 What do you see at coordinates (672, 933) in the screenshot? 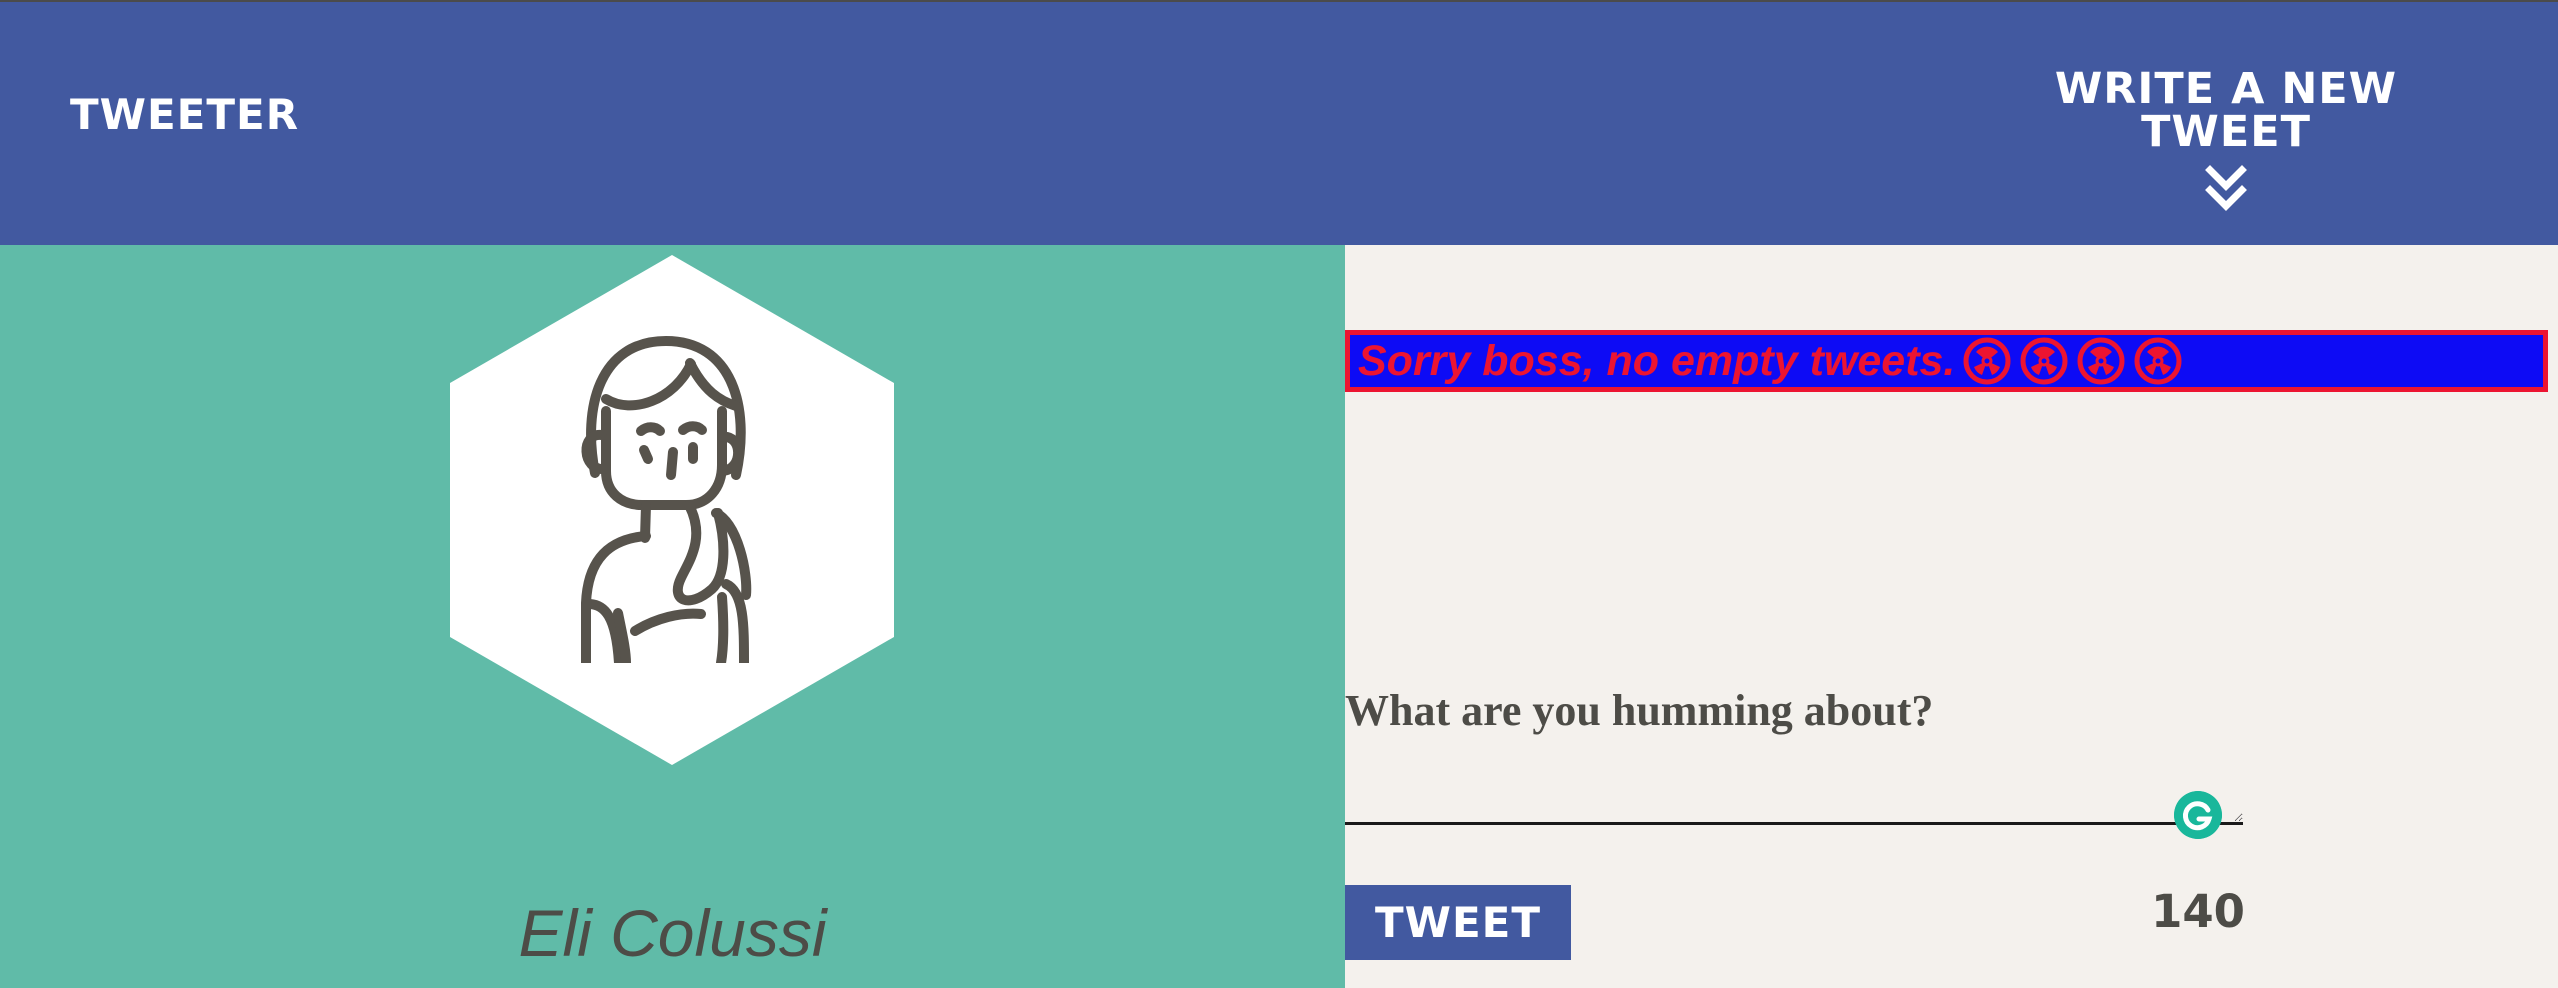
I see `user-name: Eli Colussi` at bounding box center [672, 933].